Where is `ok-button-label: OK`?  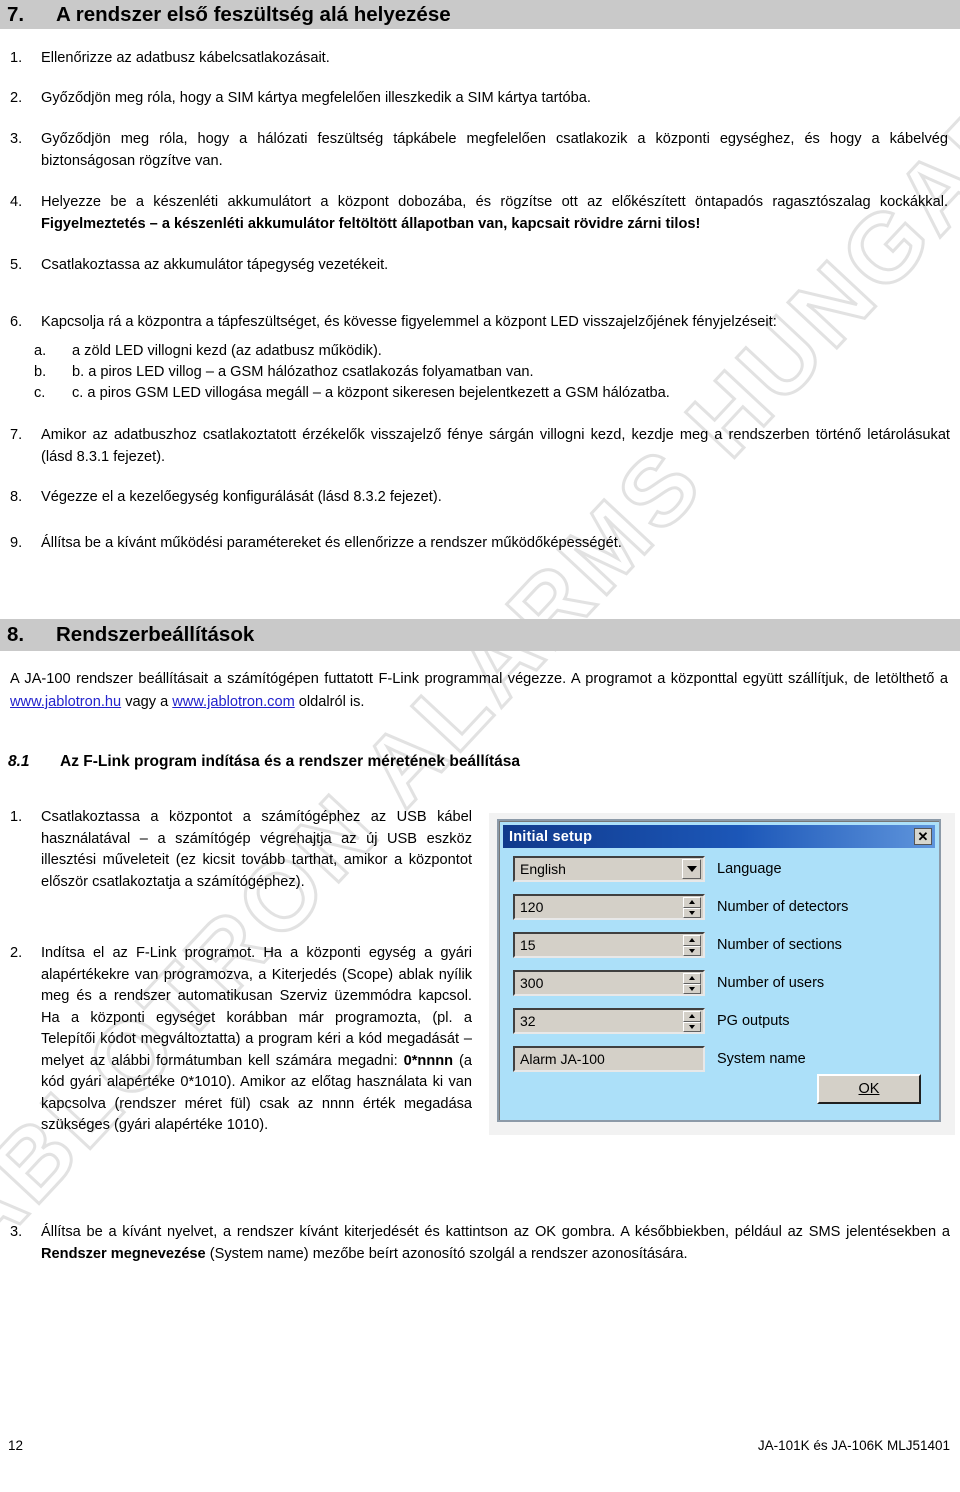
ok-button-label: OK is located at coordinates (869, 1089).